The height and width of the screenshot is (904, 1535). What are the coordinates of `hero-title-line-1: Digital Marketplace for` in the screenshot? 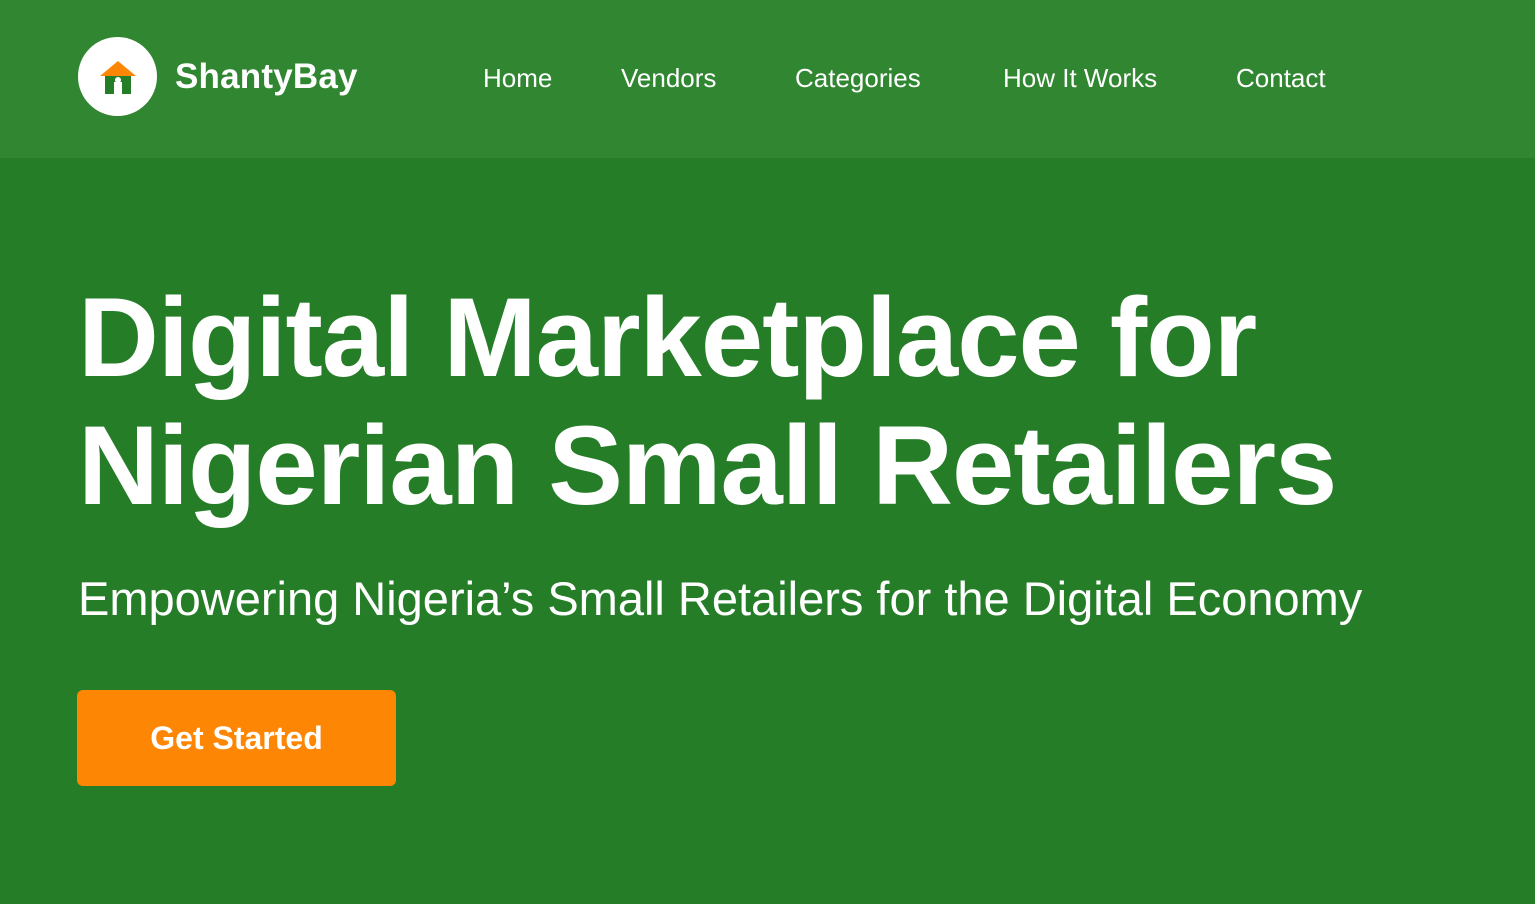 It's located at (667, 337).